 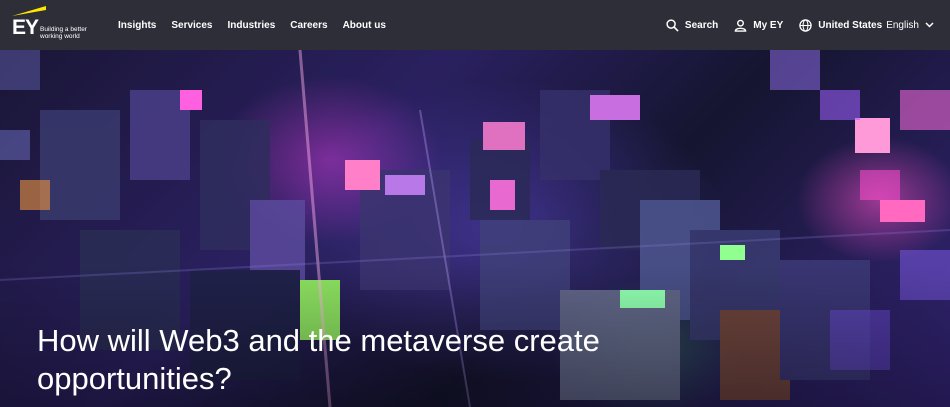 What do you see at coordinates (672, 25) in the screenshot?
I see `search-icon` at bounding box center [672, 25].